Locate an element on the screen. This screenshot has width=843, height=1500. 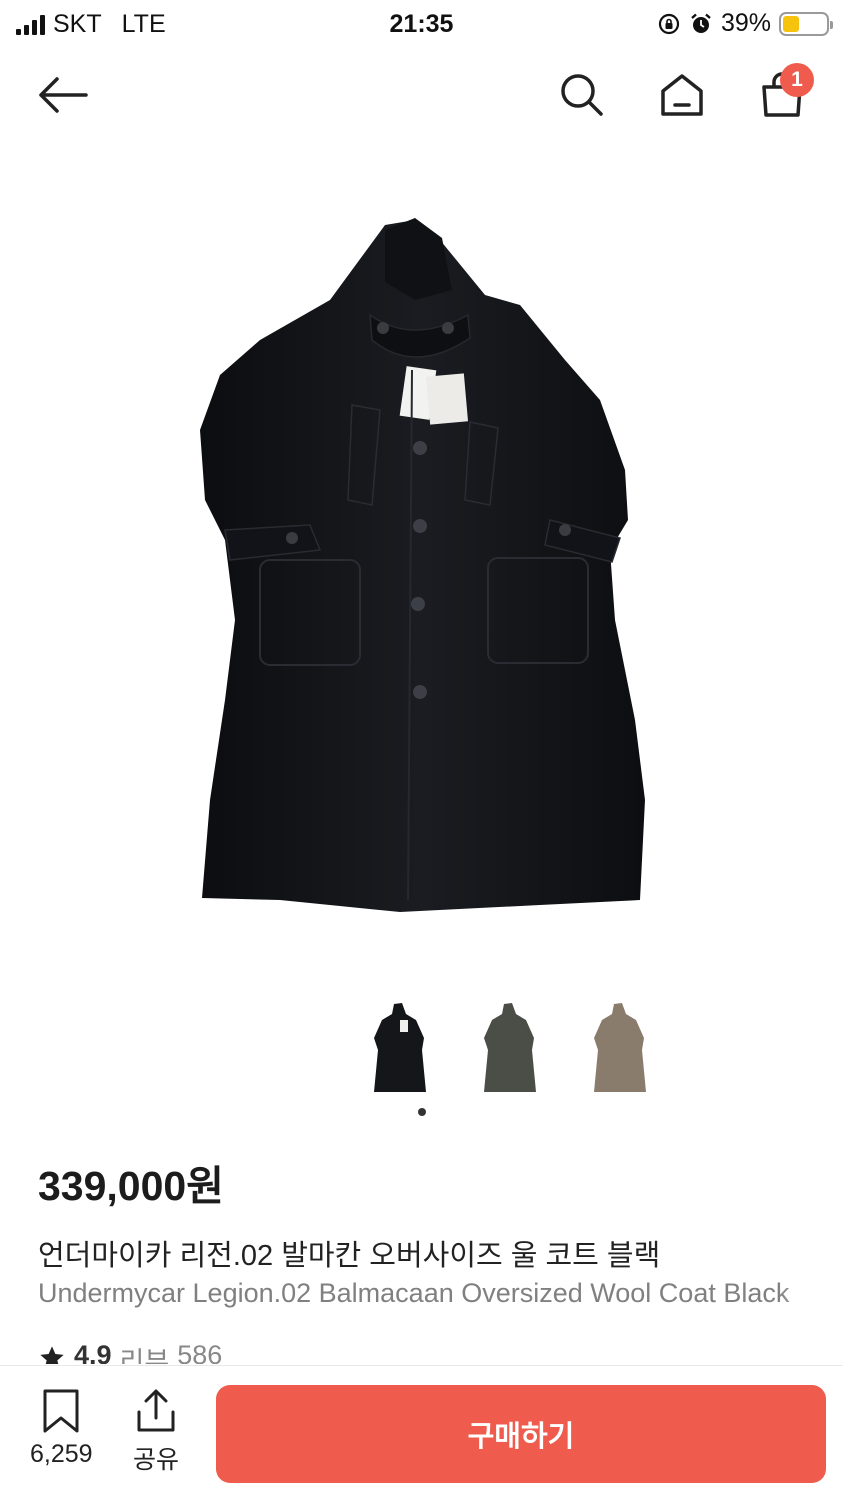
home-icon is located at coordinates (682, 95).